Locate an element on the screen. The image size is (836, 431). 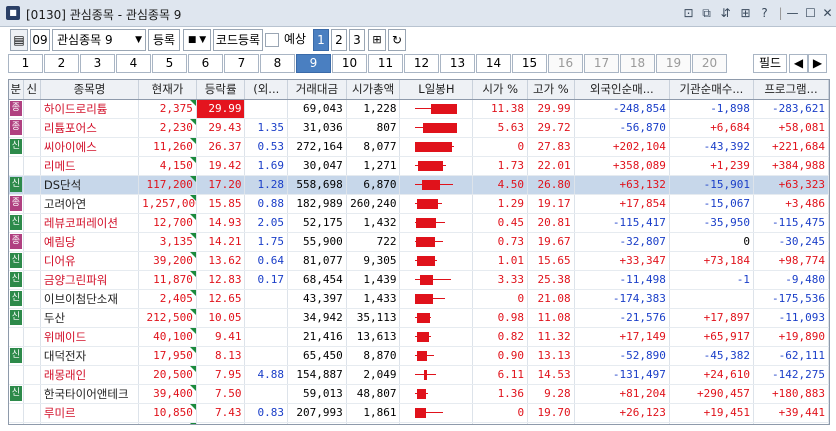
tab-13: 13 is located at coordinates (457, 63).